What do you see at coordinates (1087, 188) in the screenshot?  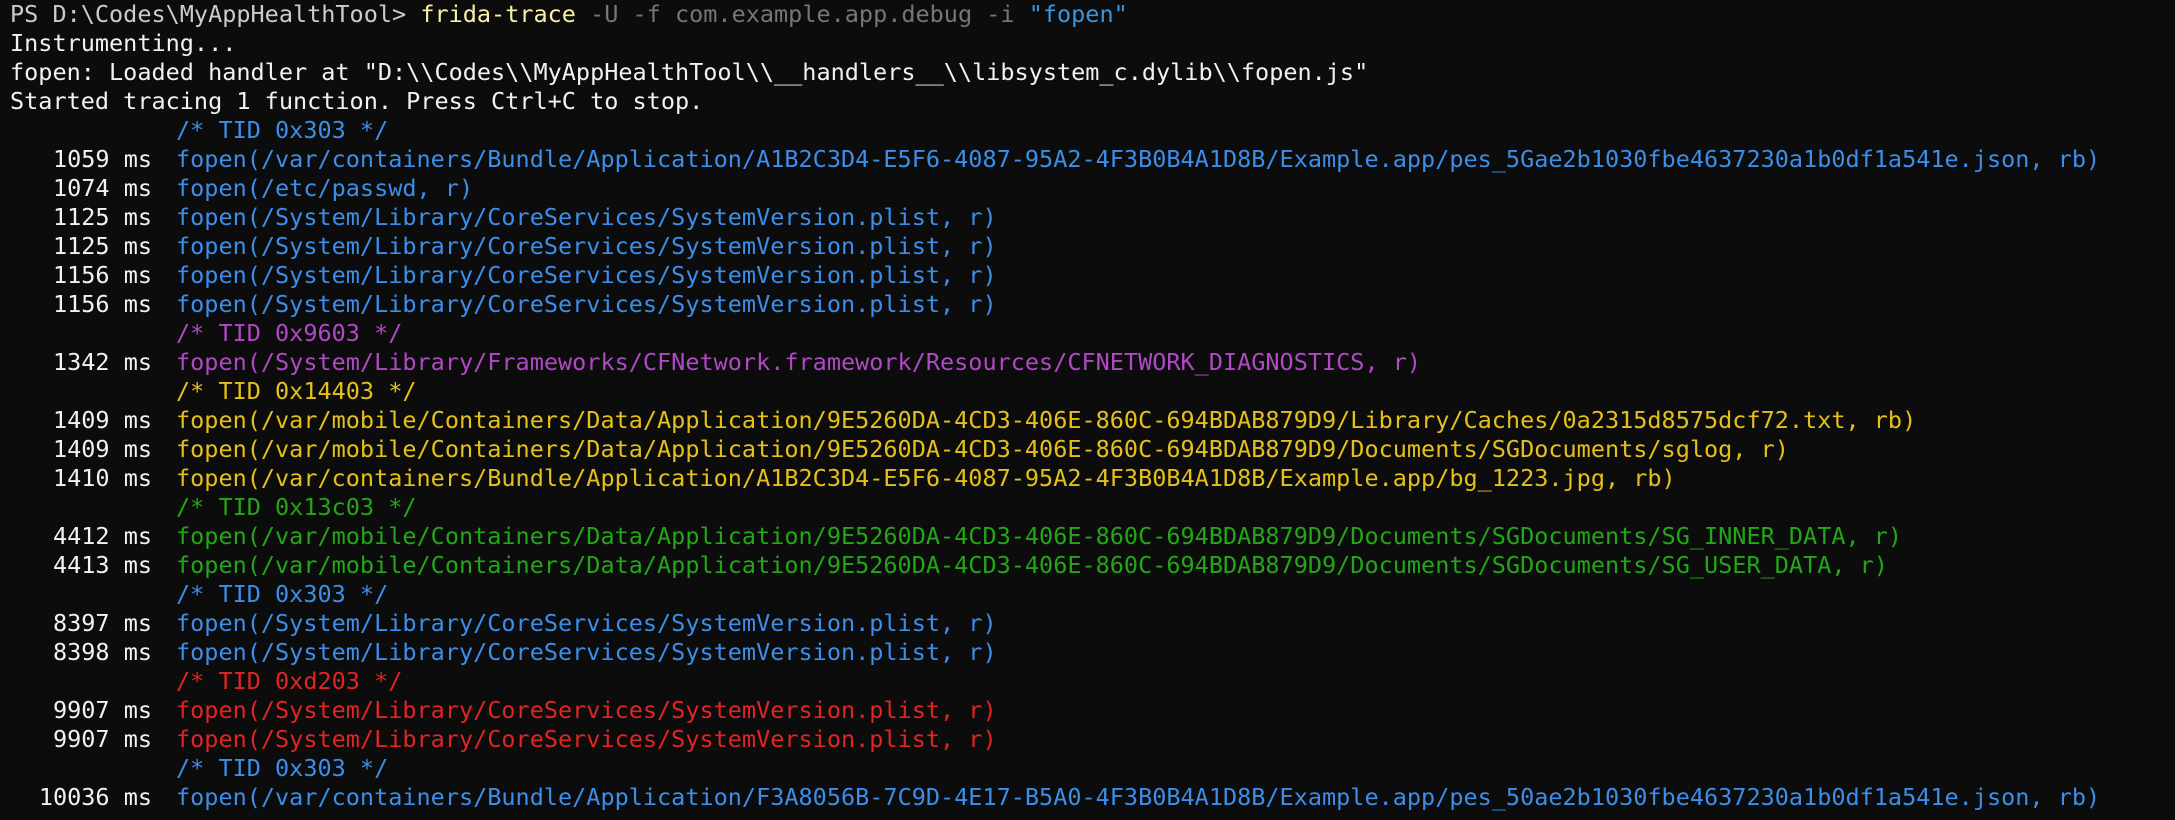 I see `trace-call-line: 1074 ms fopen(/etc/passwd, r)` at bounding box center [1087, 188].